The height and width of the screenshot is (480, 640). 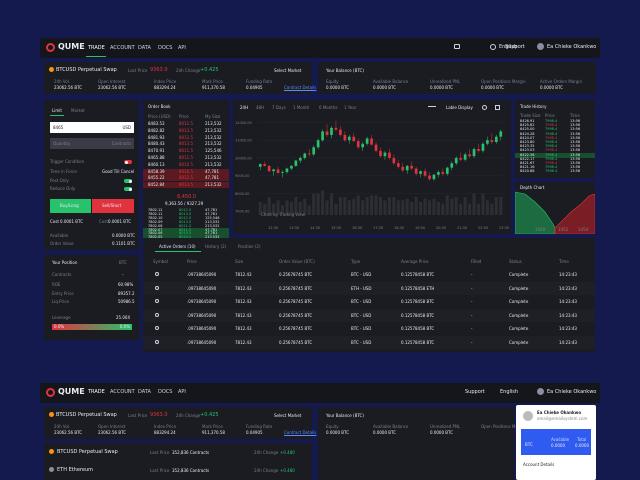 I want to click on account-details-link: Account Details, so click(x=538, y=465).